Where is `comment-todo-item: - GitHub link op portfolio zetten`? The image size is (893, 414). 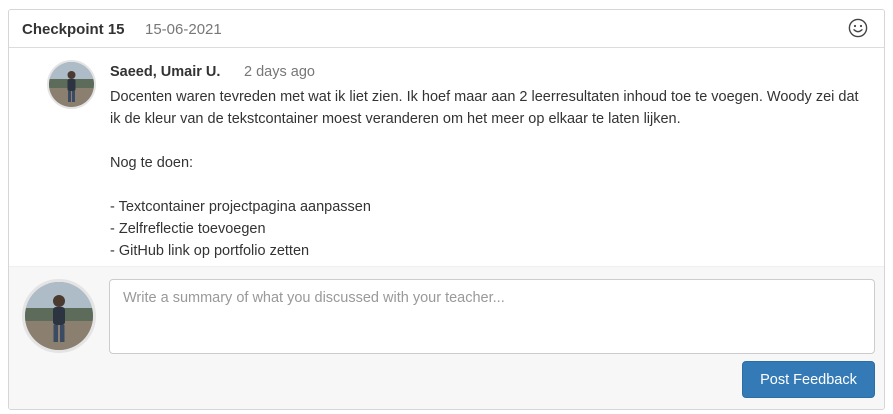
comment-todo-item: - GitHub link op portfolio zetten is located at coordinates (210, 251).